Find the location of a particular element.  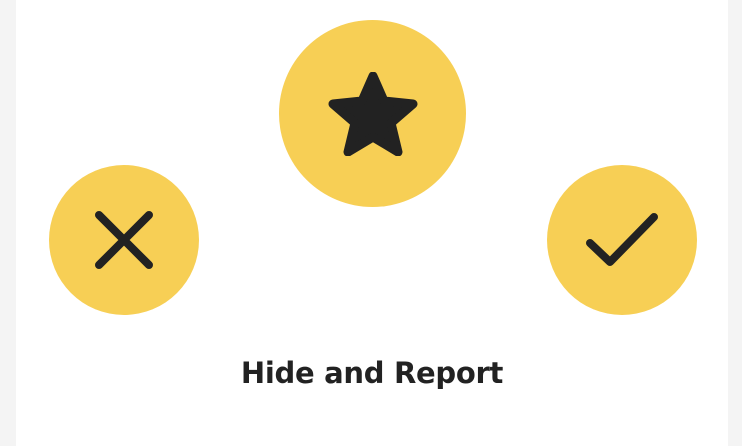

check-icon is located at coordinates (622, 240).